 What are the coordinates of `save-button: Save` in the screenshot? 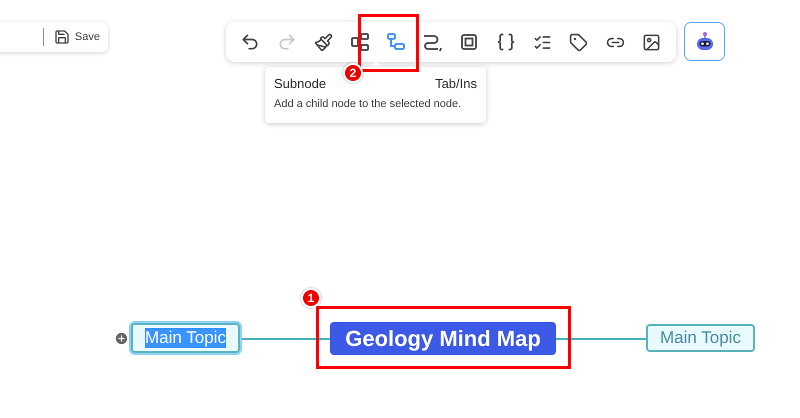 It's located at (77, 37).